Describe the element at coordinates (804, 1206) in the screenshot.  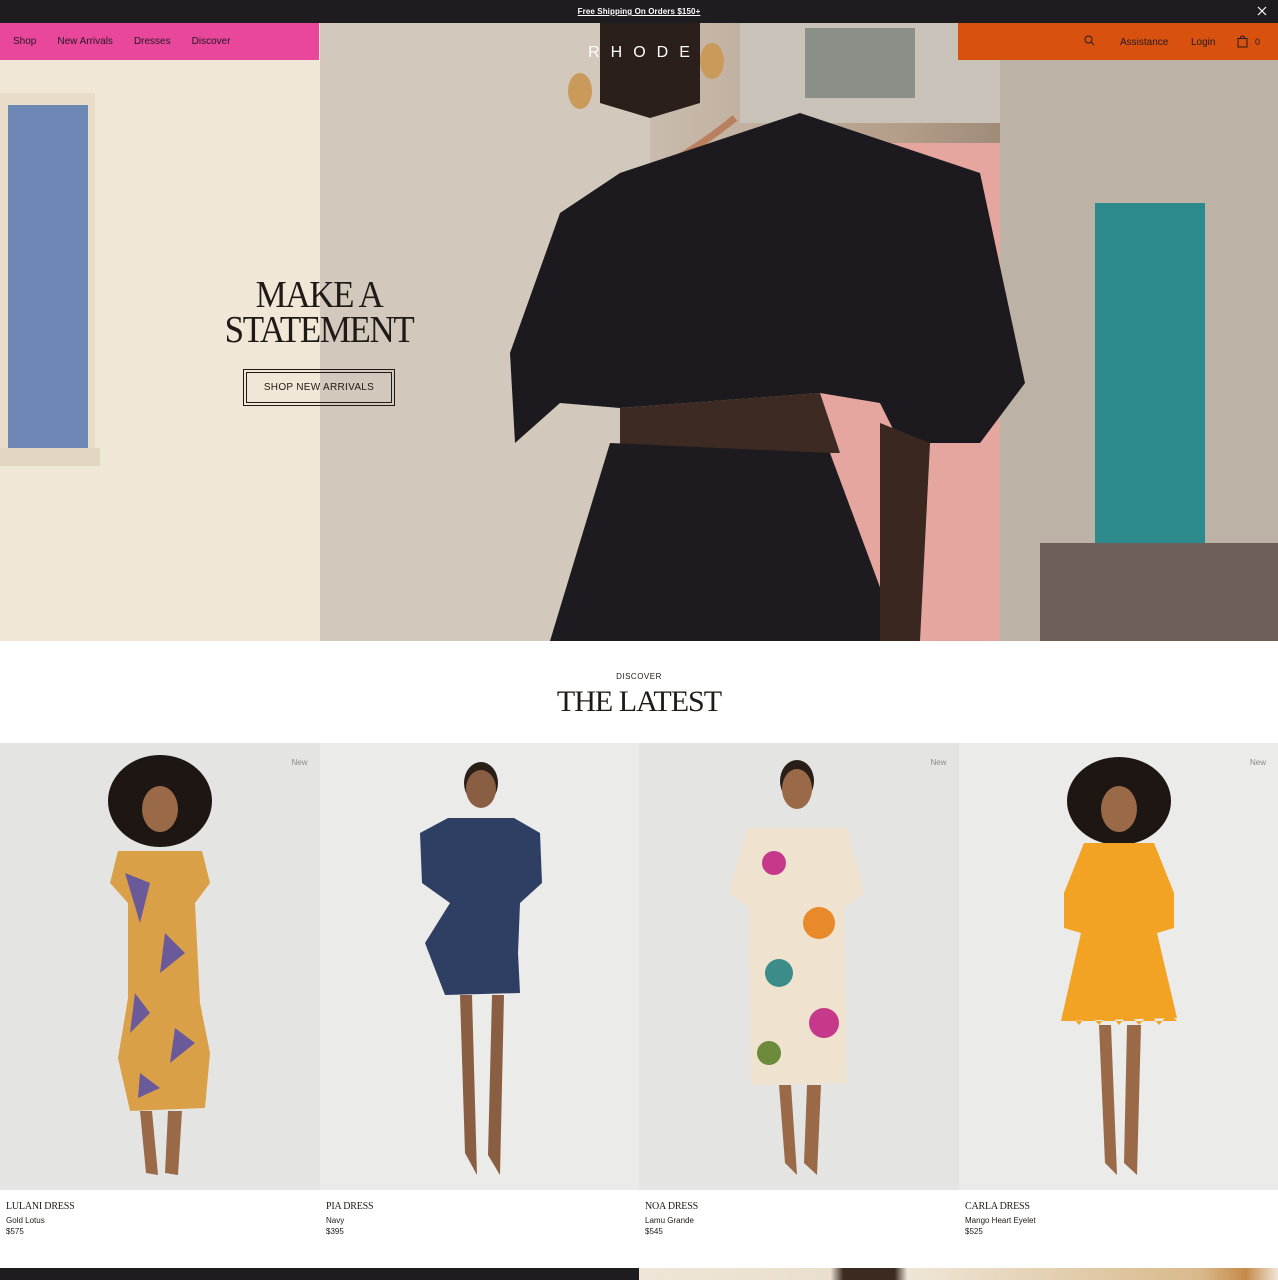
I see `product-name: NOA DRESS` at that location.